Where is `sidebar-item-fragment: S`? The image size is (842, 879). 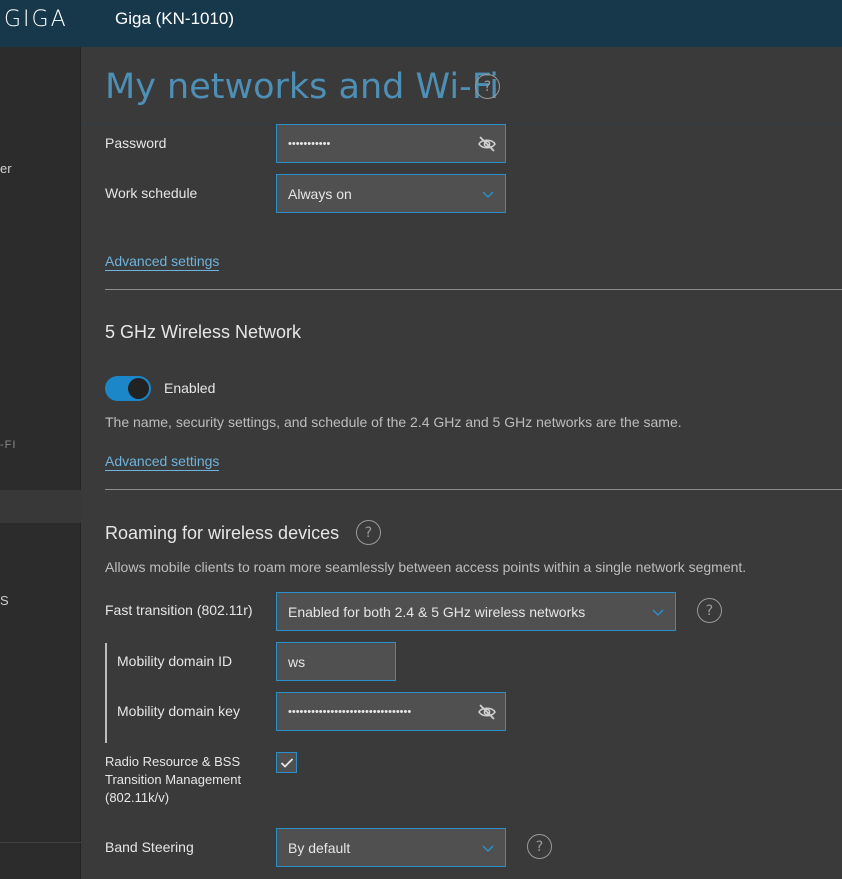 sidebar-item-fragment: S is located at coordinates (4, 600).